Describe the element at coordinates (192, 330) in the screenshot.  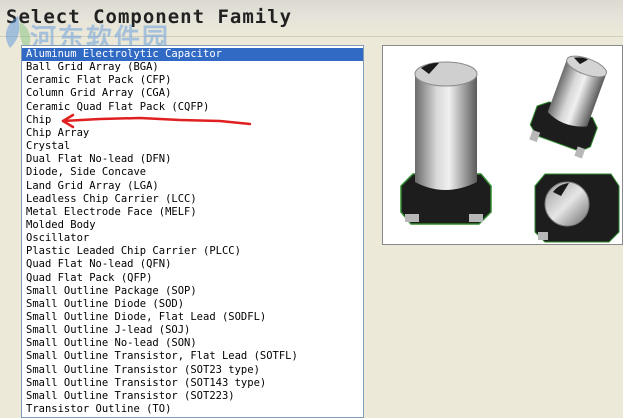
I see `list-item: Small Outline J-lead (SOJ)` at that location.